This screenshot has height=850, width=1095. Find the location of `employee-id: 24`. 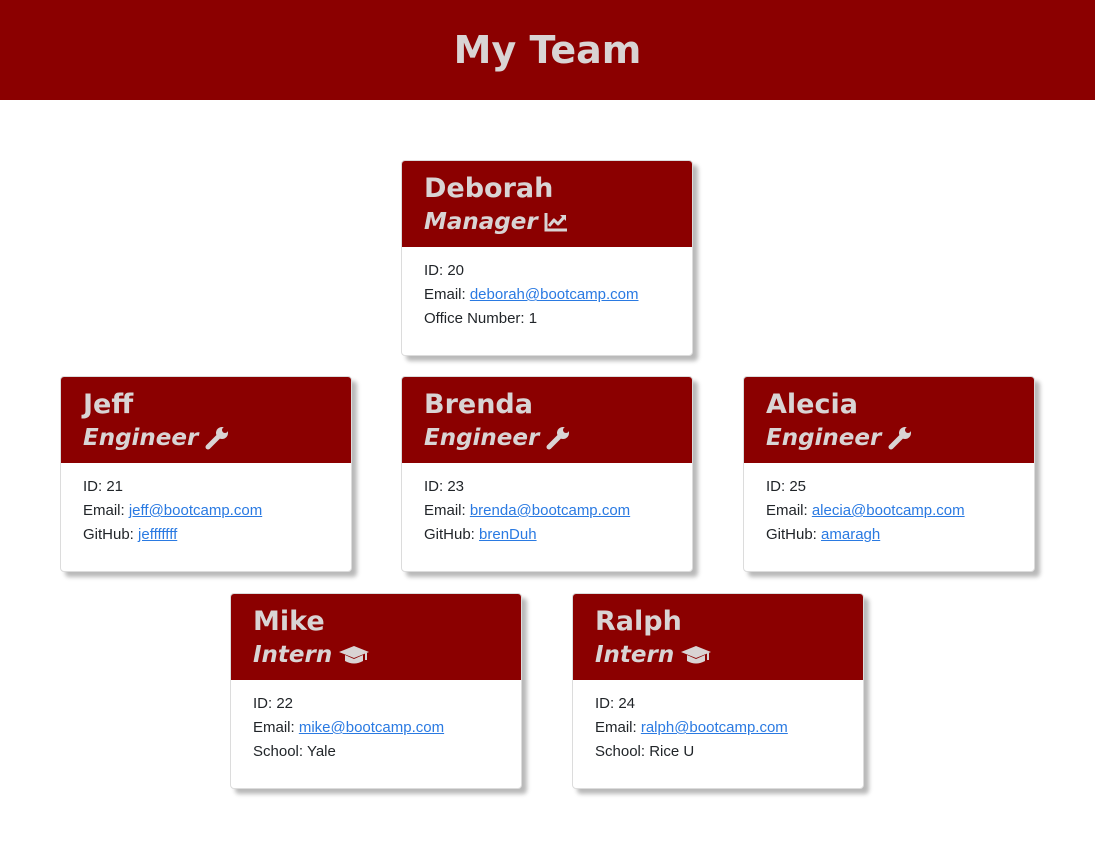

employee-id: 24 is located at coordinates (627, 703).